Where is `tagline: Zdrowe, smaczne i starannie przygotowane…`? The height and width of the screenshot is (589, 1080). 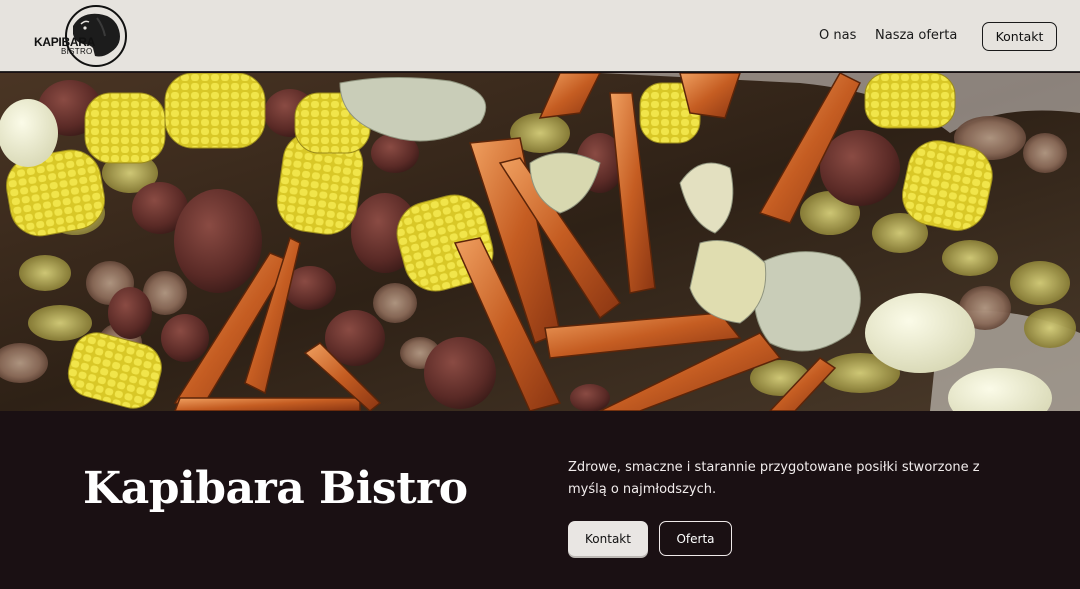 tagline: Zdrowe, smaczne i starannie przygotowane… is located at coordinates (774, 478).